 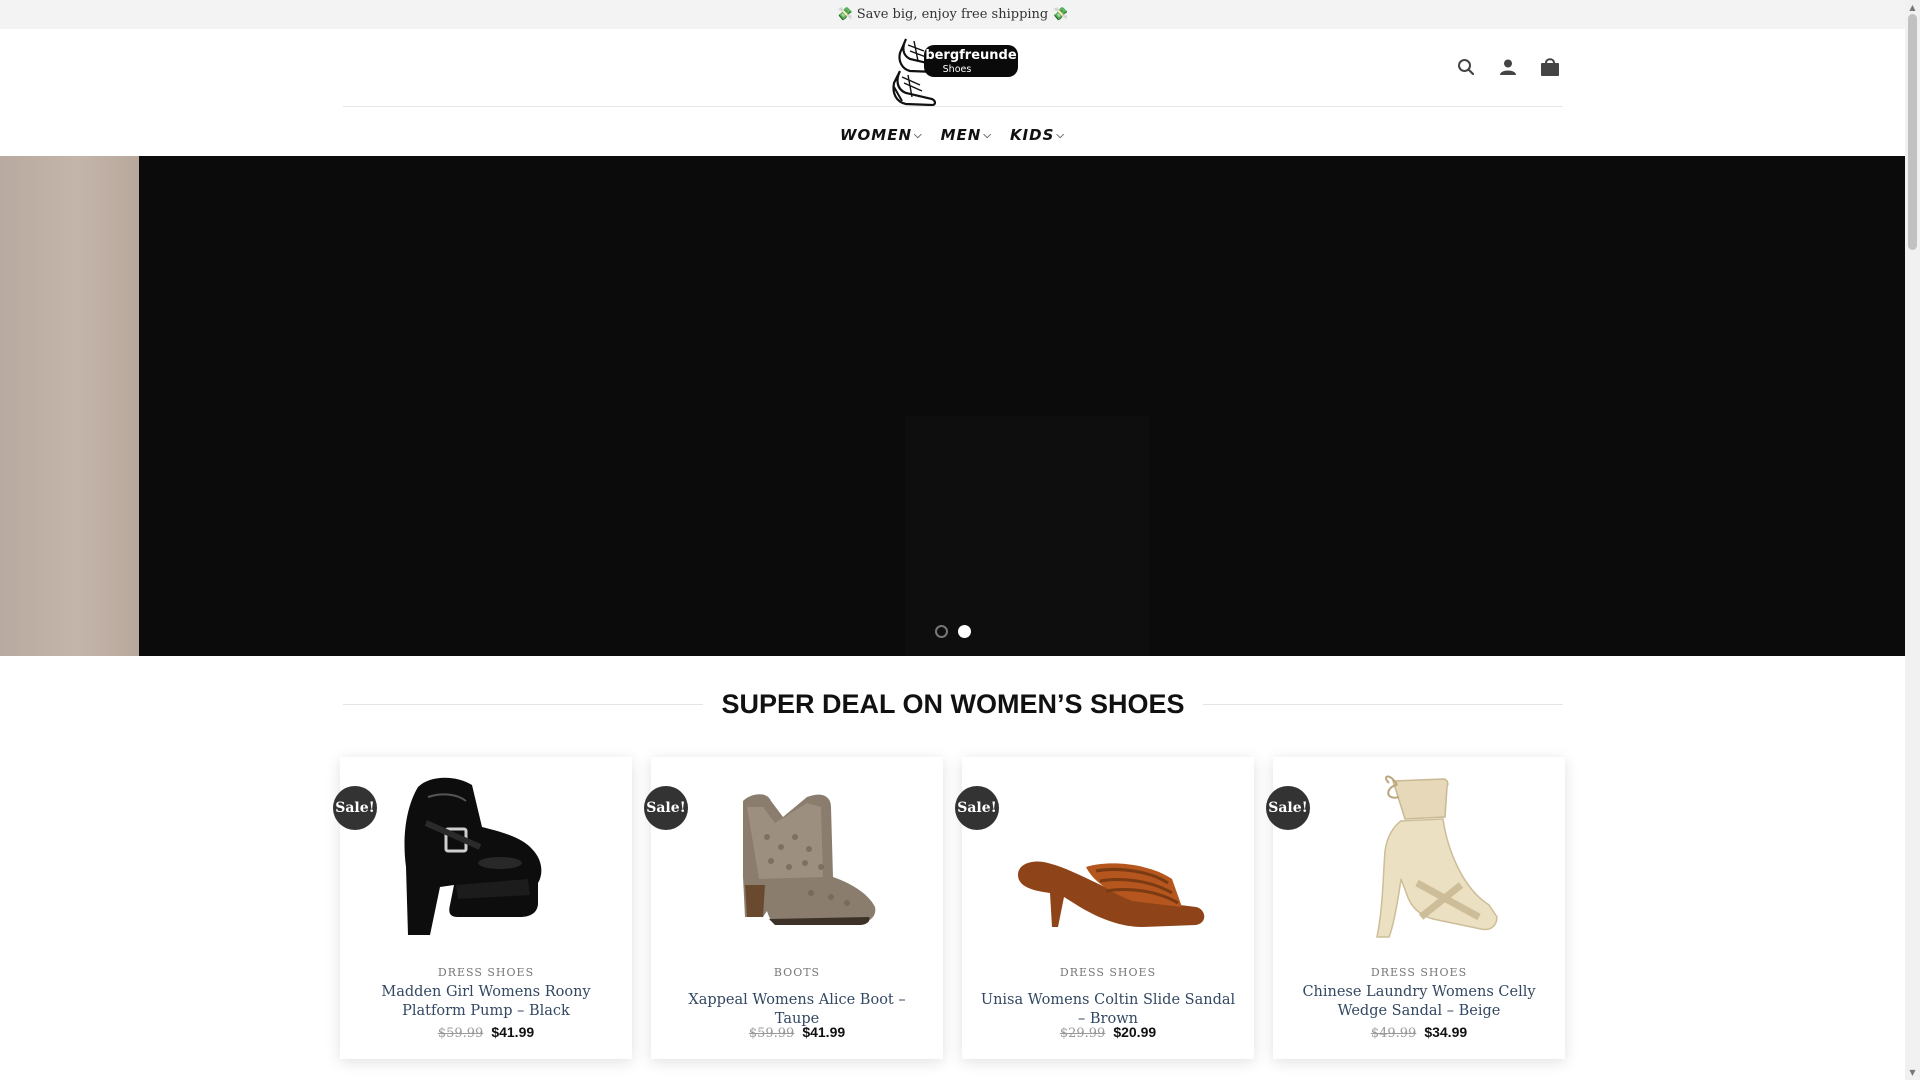 I want to click on site-header: bergfreunde Shoes WOMEN ⌵ MEN ⌵ KIDS ⌵, so click(x=952, y=92).